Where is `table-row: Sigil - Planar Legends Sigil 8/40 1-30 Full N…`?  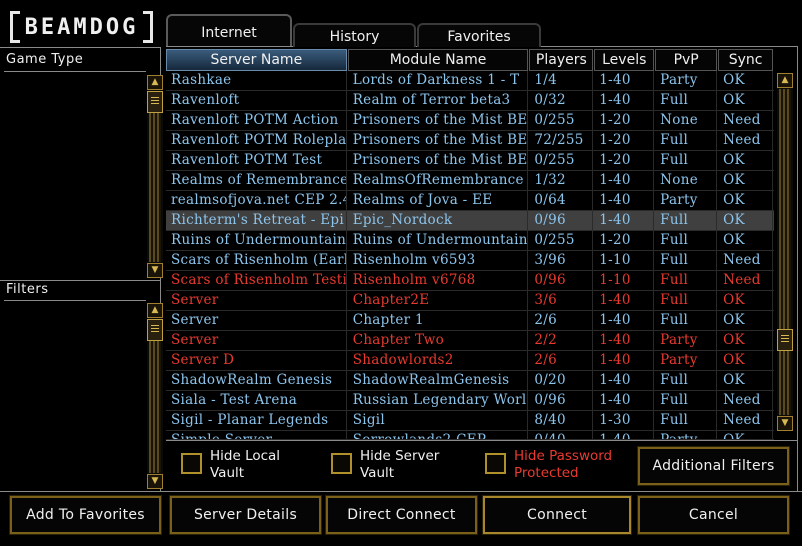 table-row: Sigil - Planar Legends Sigil 8/40 1-30 Full N… is located at coordinates (470, 421).